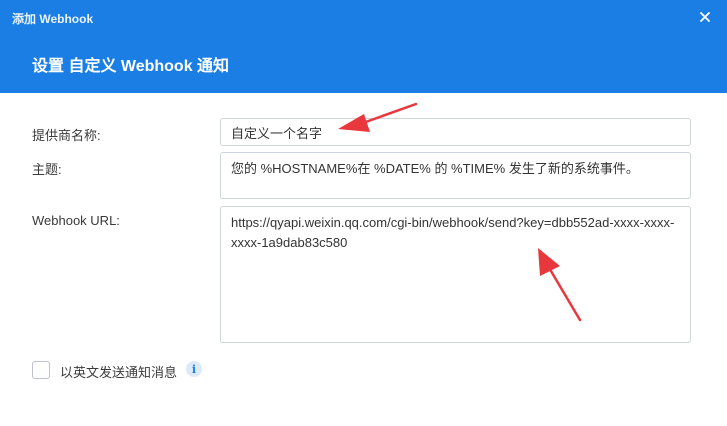 This screenshot has height=426, width=727. What do you see at coordinates (119, 372) in the screenshot?
I see `english-option-label: 以英文发送通知消息` at bounding box center [119, 372].